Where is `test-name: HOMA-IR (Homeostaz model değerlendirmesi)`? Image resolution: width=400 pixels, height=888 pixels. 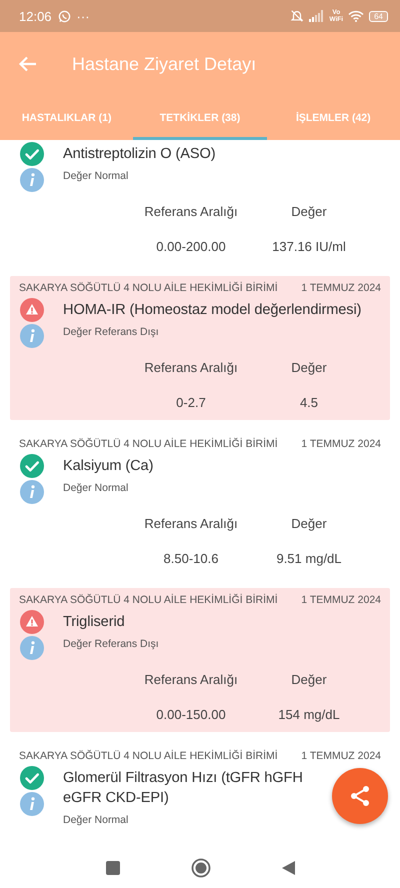
test-name: HOMA-IR (Homeostaz model değerlendirmesi) is located at coordinates (212, 310).